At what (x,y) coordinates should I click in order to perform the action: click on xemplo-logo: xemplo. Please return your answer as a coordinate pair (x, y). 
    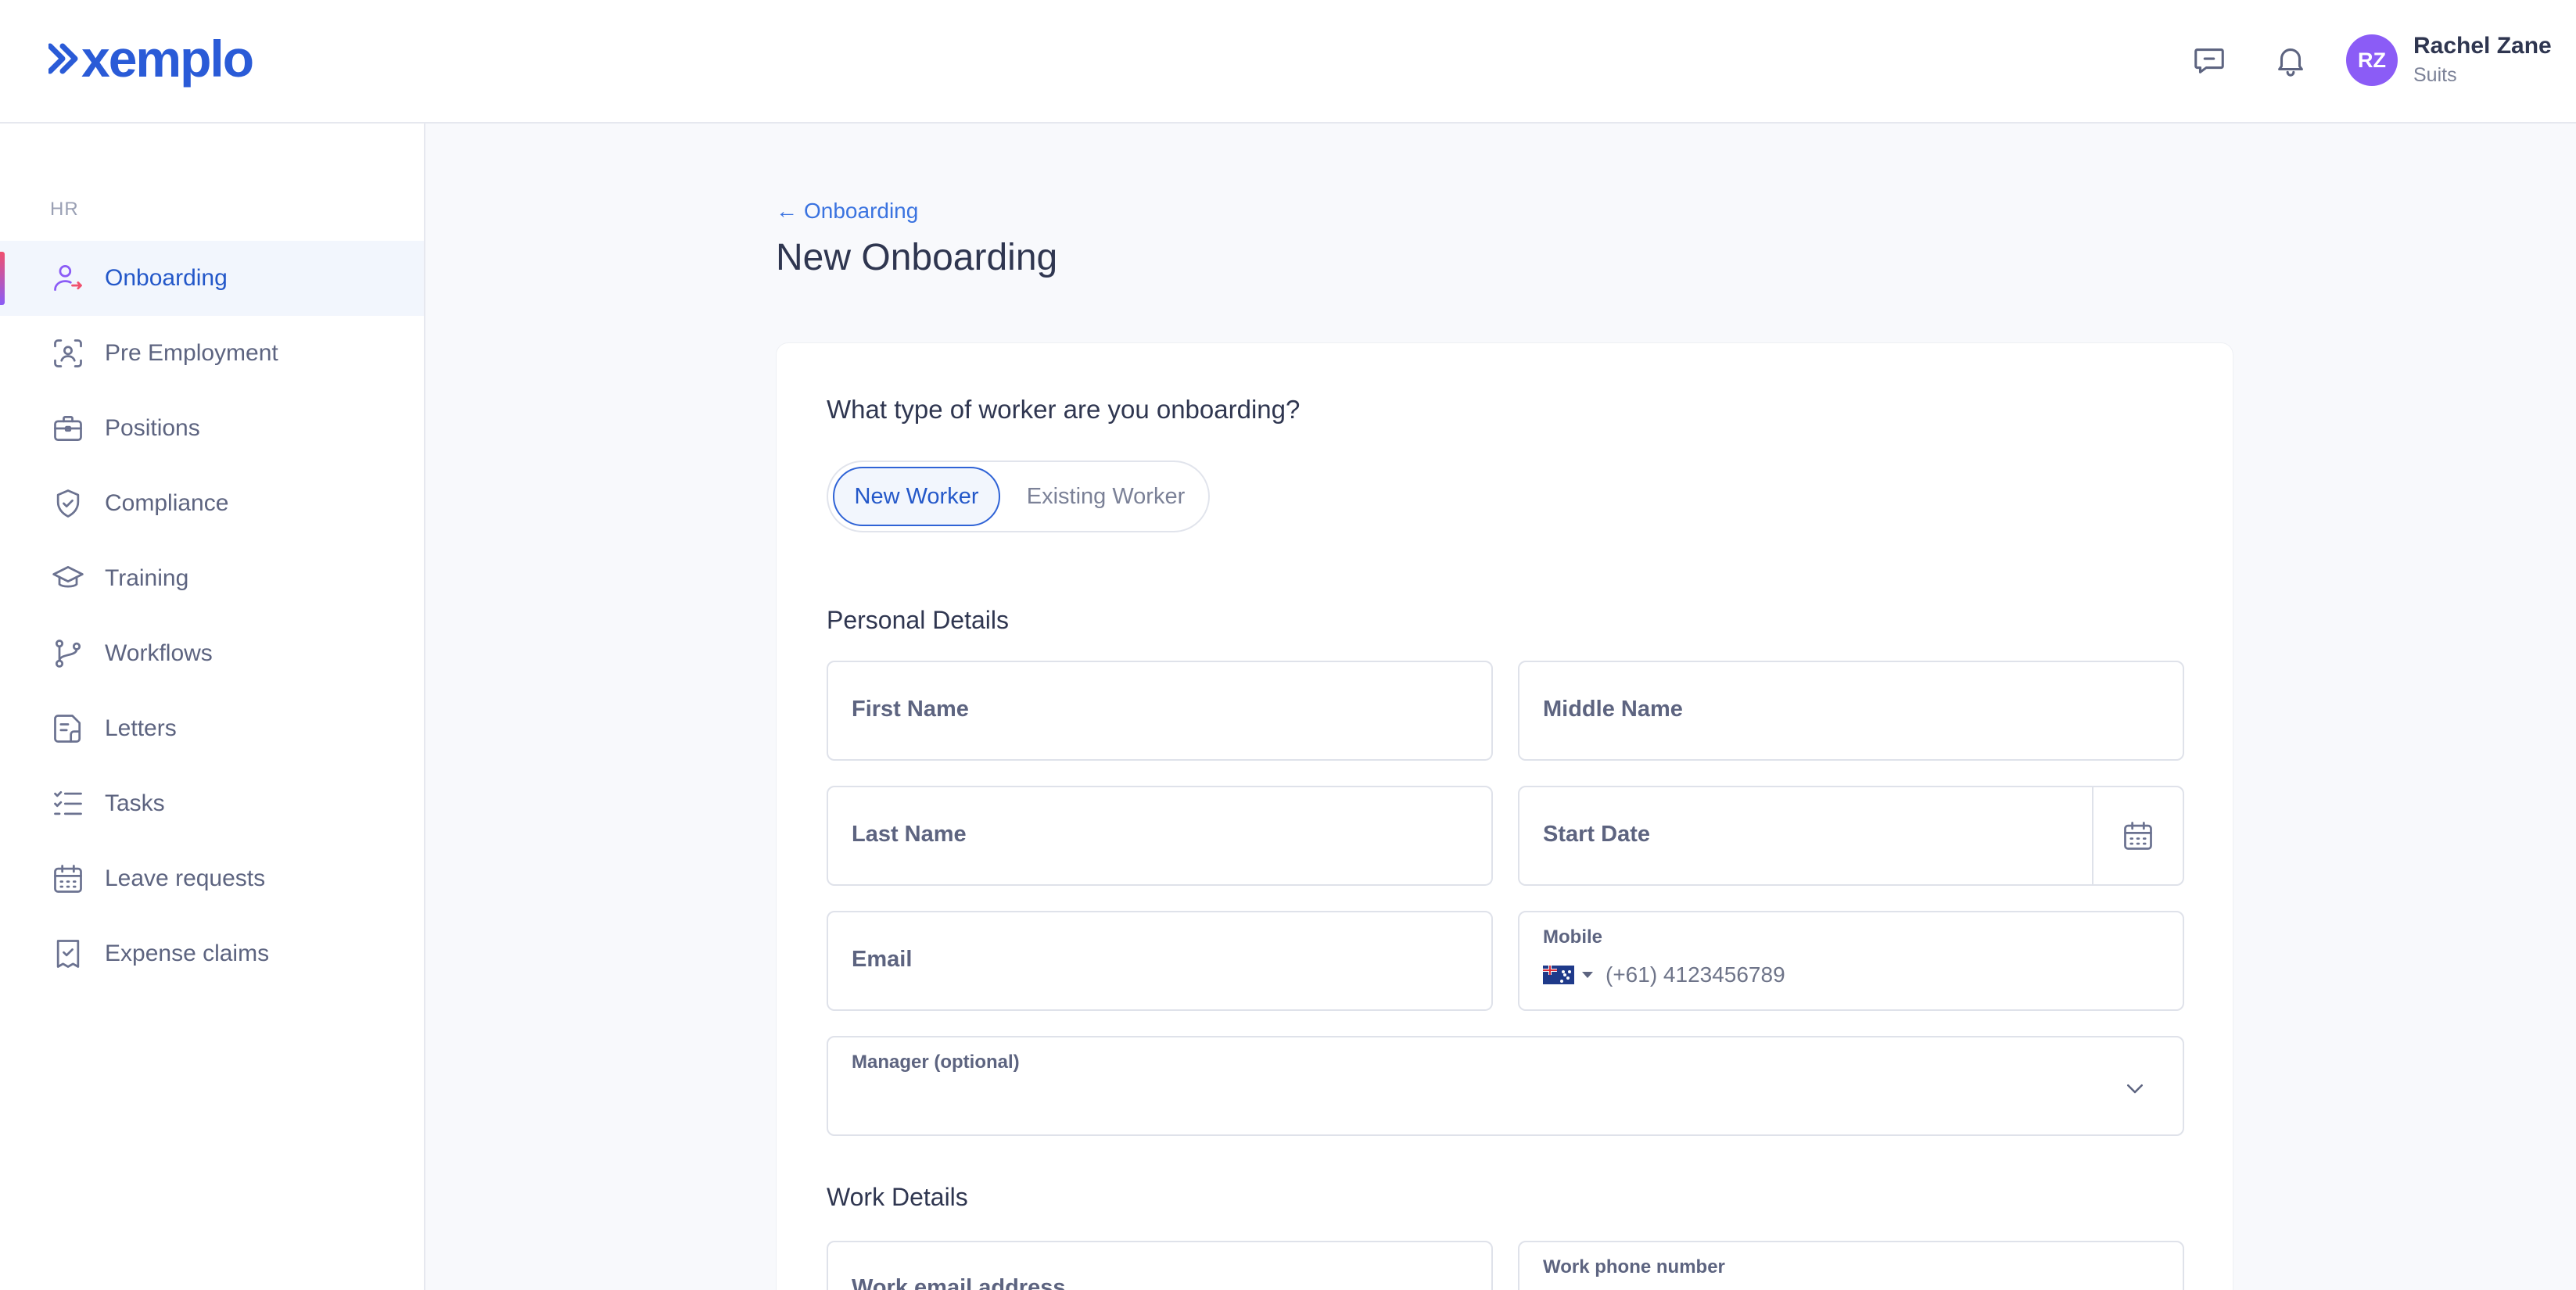
    Looking at the image, I should click on (151, 59).